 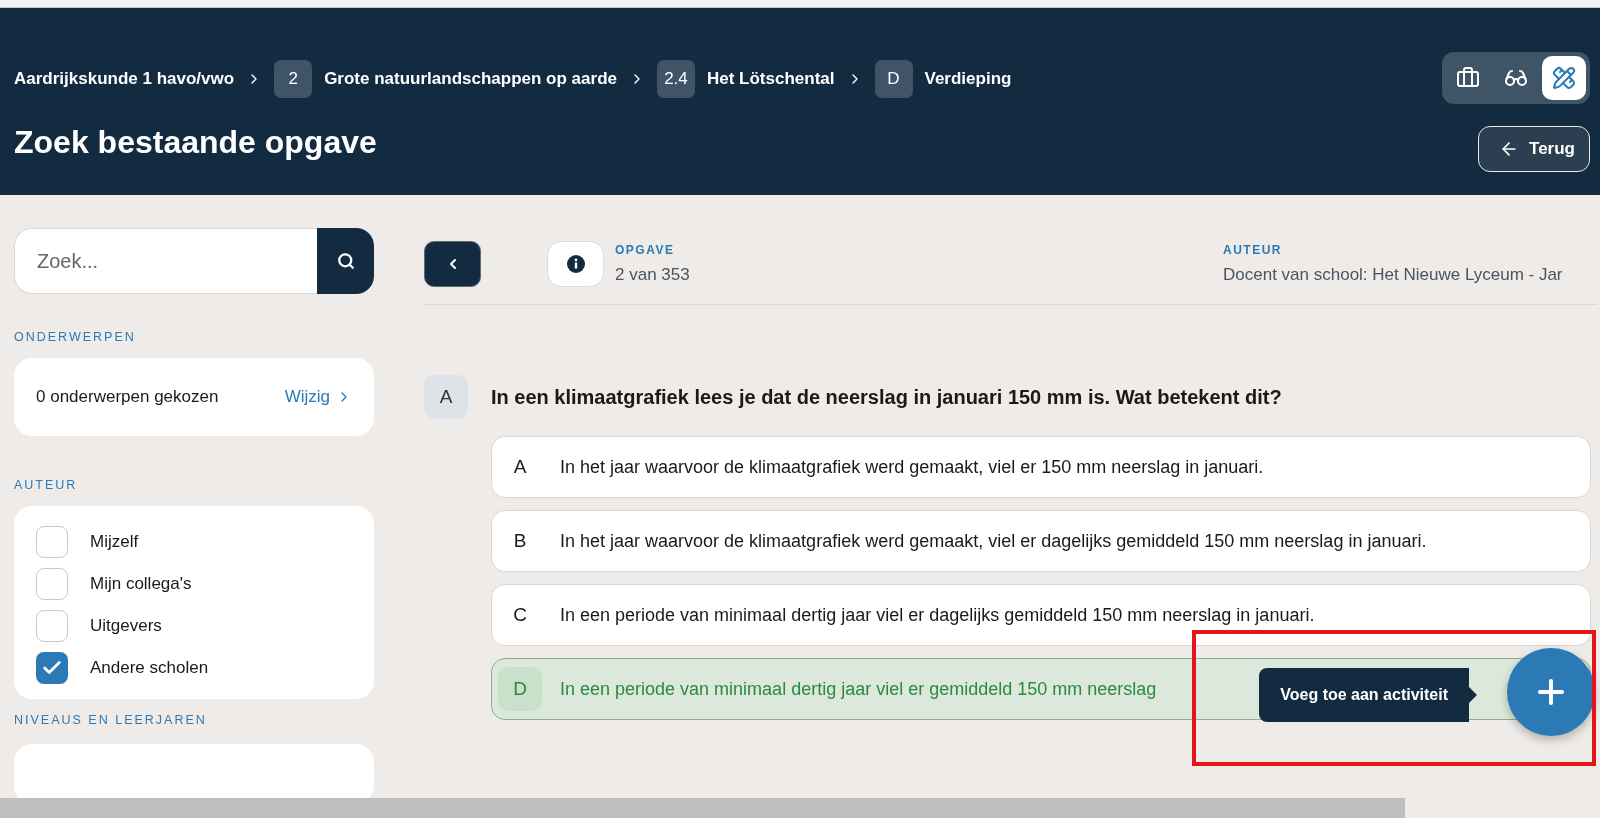 What do you see at coordinates (126, 626) in the screenshot?
I see `checkbox-label: Uitgevers` at bounding box center [126, 626].